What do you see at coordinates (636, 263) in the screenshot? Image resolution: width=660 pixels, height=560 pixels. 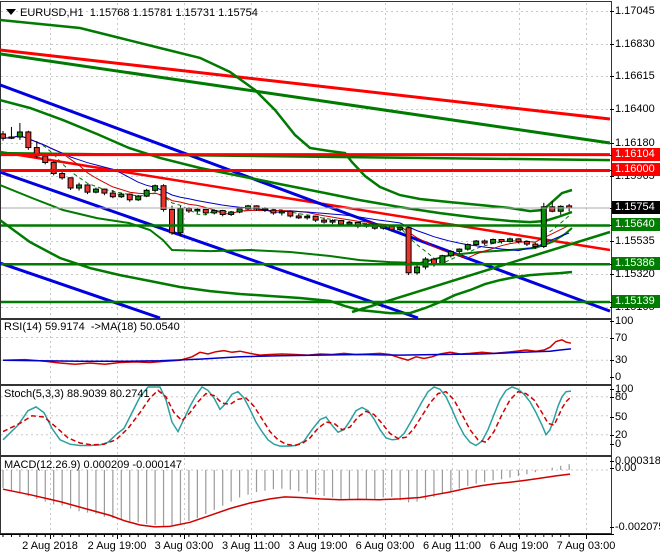 I see `support-price-badge: 1.15386` at bounding box center [636, 263].